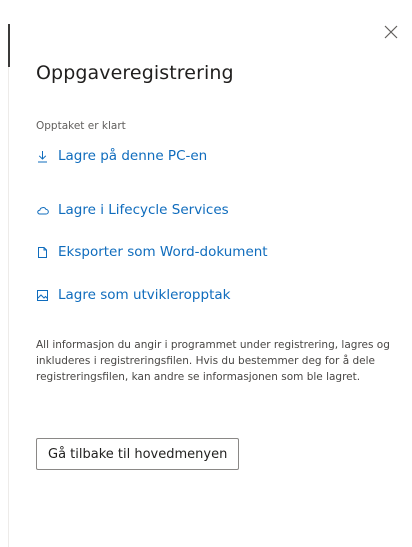 The width and height of the screenshot is (412, 547). I want to click on close-icon, so click(391, 32).